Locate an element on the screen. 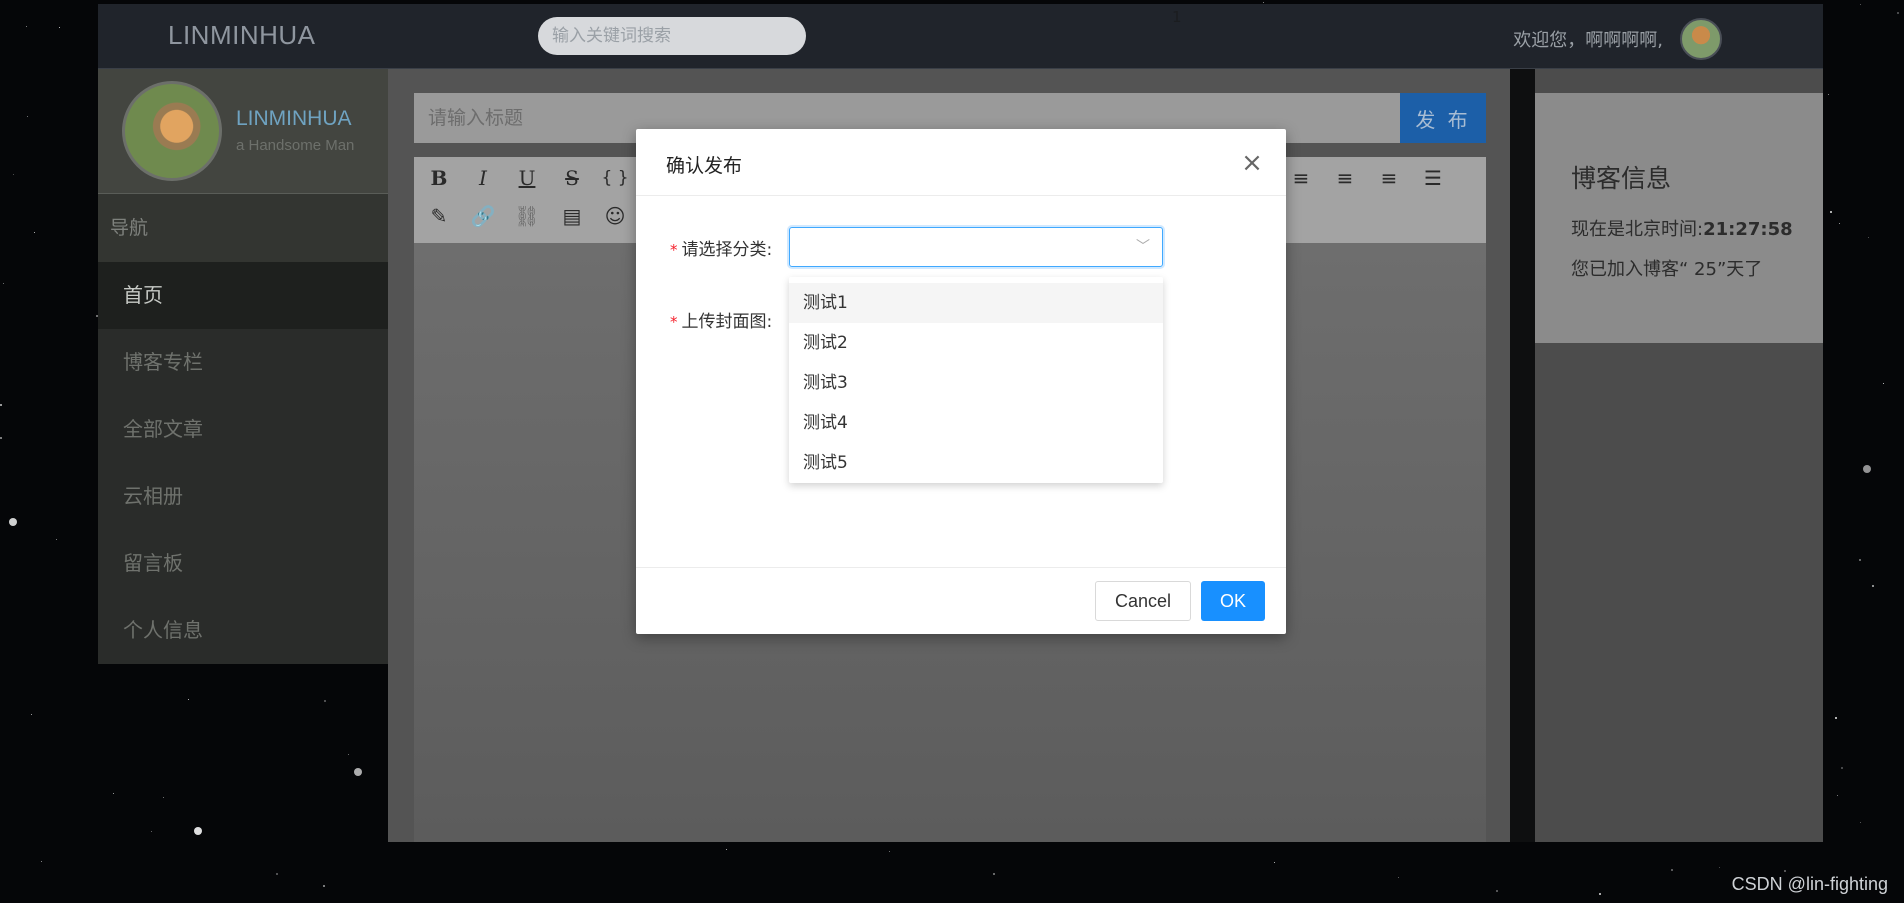 This screenshot has width=1904, height=903. sidebar-item-home: 首页 is located at coordinates (243, 295).